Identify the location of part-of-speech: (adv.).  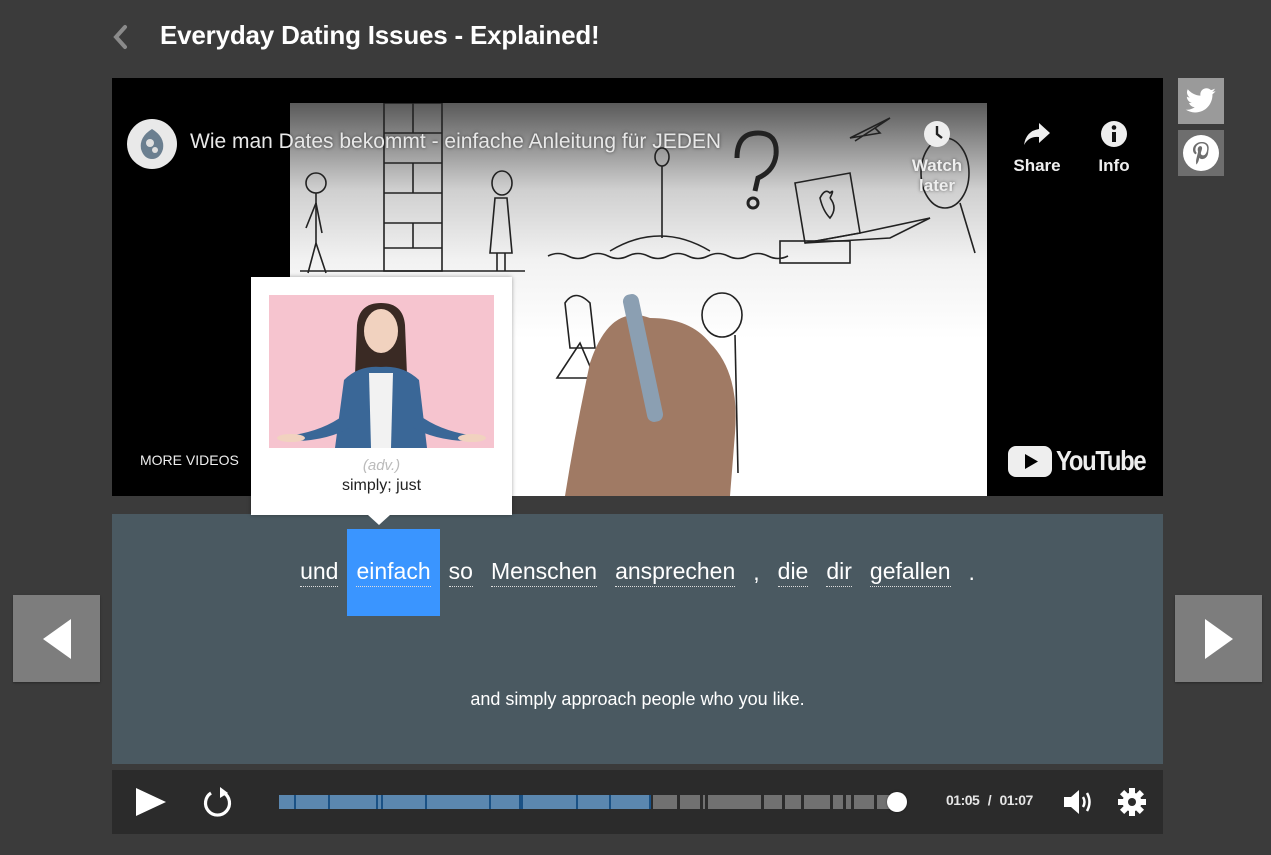
(381, 465).